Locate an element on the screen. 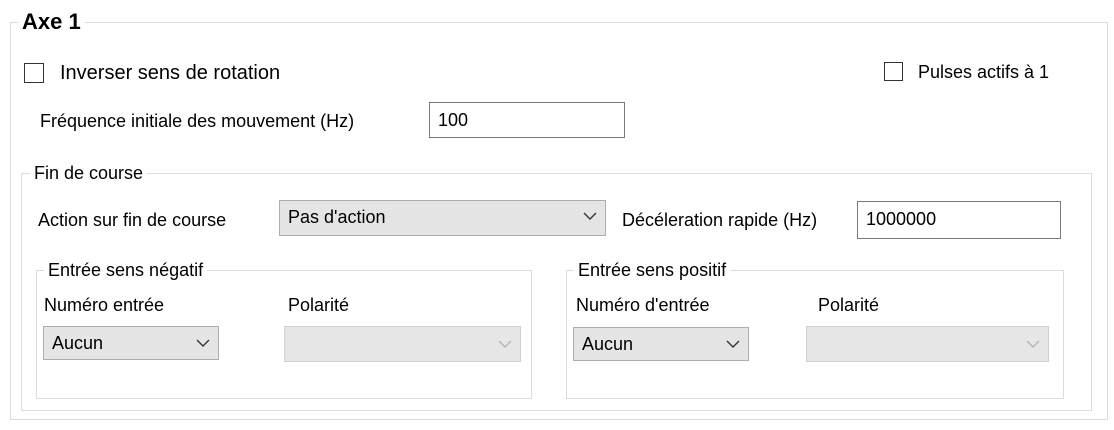 This screenshot has height=430, width=1114. positive-polarity-select is located at coordinates (927, 344).